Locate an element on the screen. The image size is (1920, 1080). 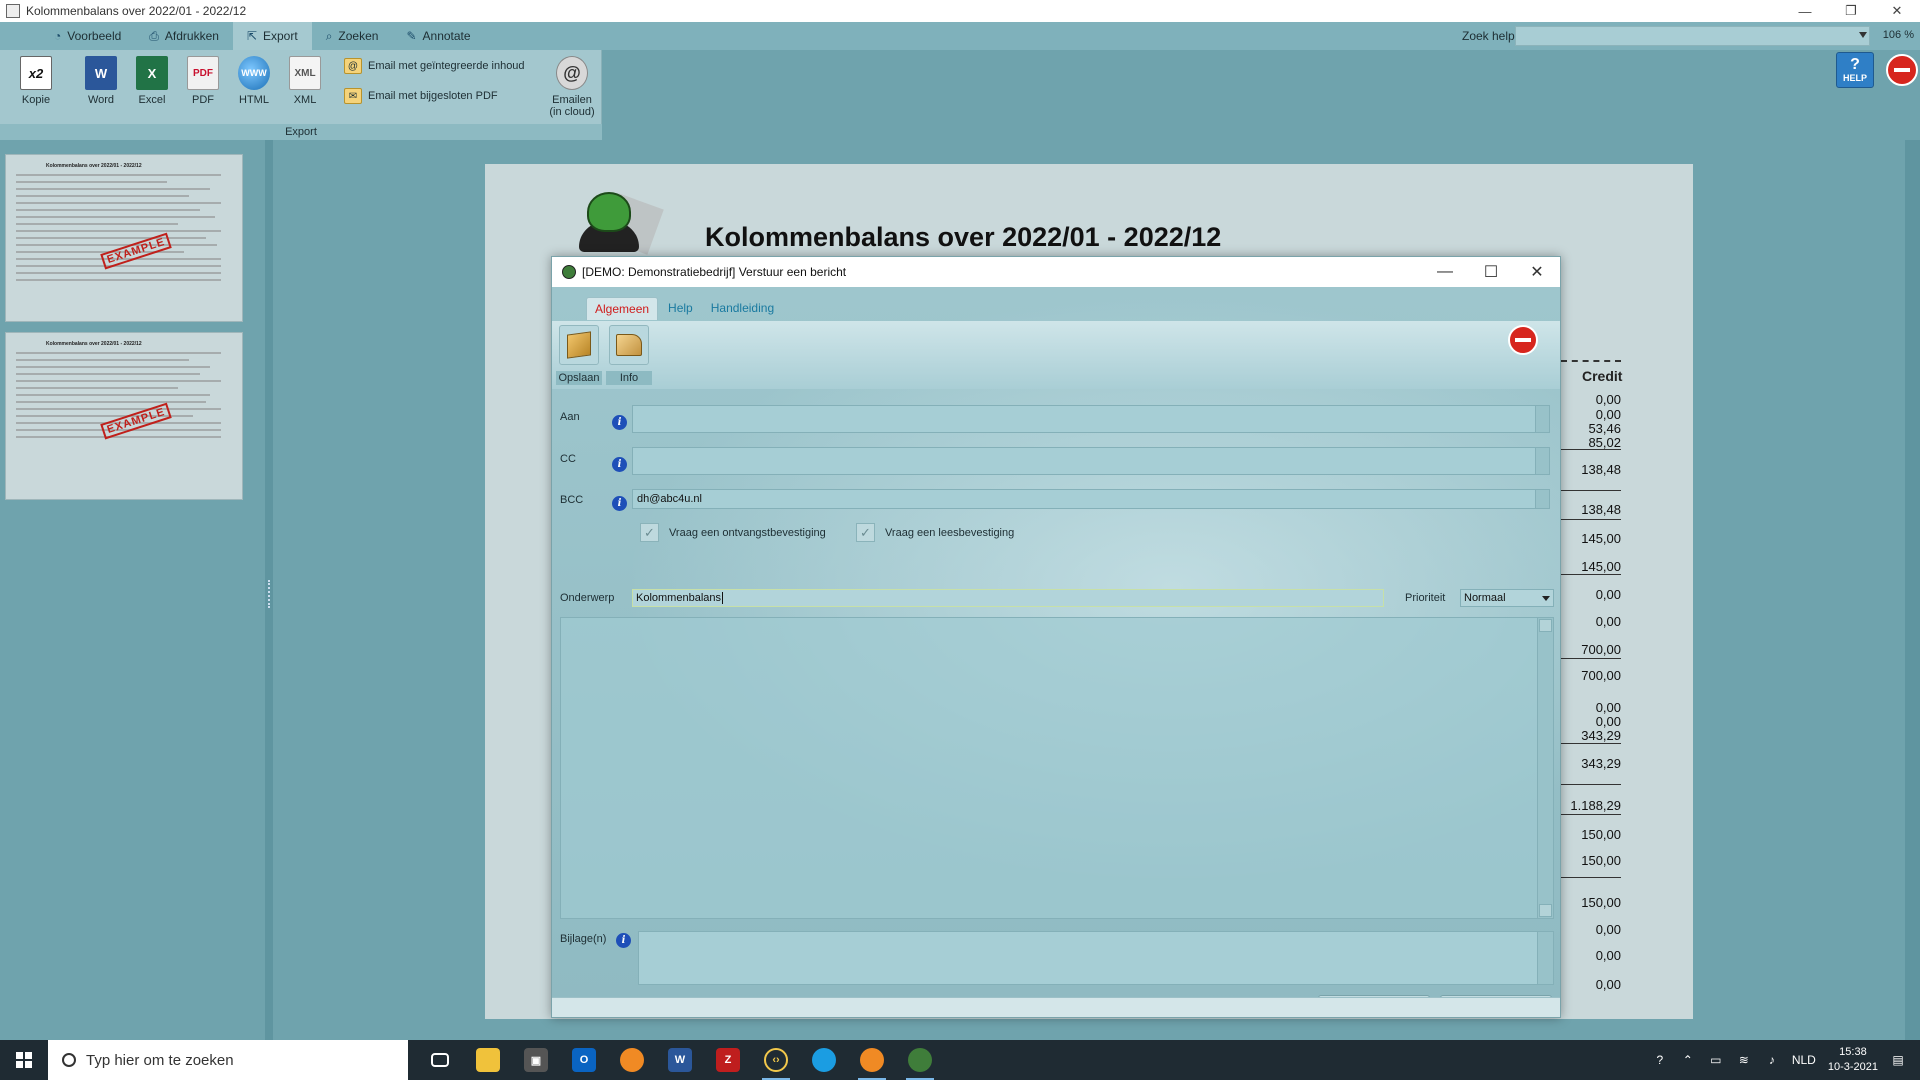
filezilla-icon: Z is located at coordinates (728, 1060).